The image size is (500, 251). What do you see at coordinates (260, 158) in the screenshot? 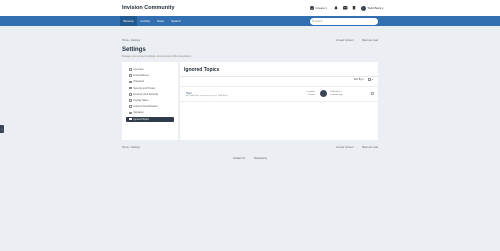
I see `powered-by-link: Powered by` at bounding box center [260, 158].